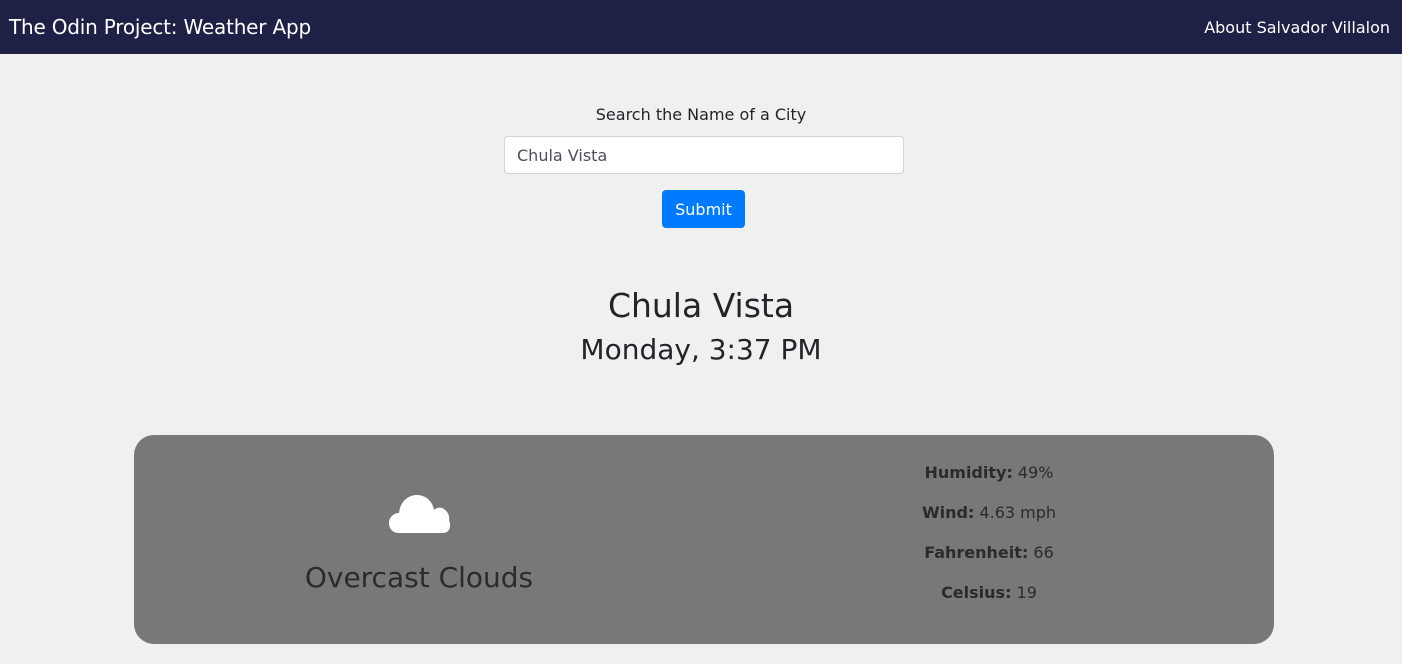 The height and width of the screenshot is (664, 1402). What do you see at coordinates (703, 209) in the screenshot?
I see `submit-button: Submit` at bounding box center [703, 209].